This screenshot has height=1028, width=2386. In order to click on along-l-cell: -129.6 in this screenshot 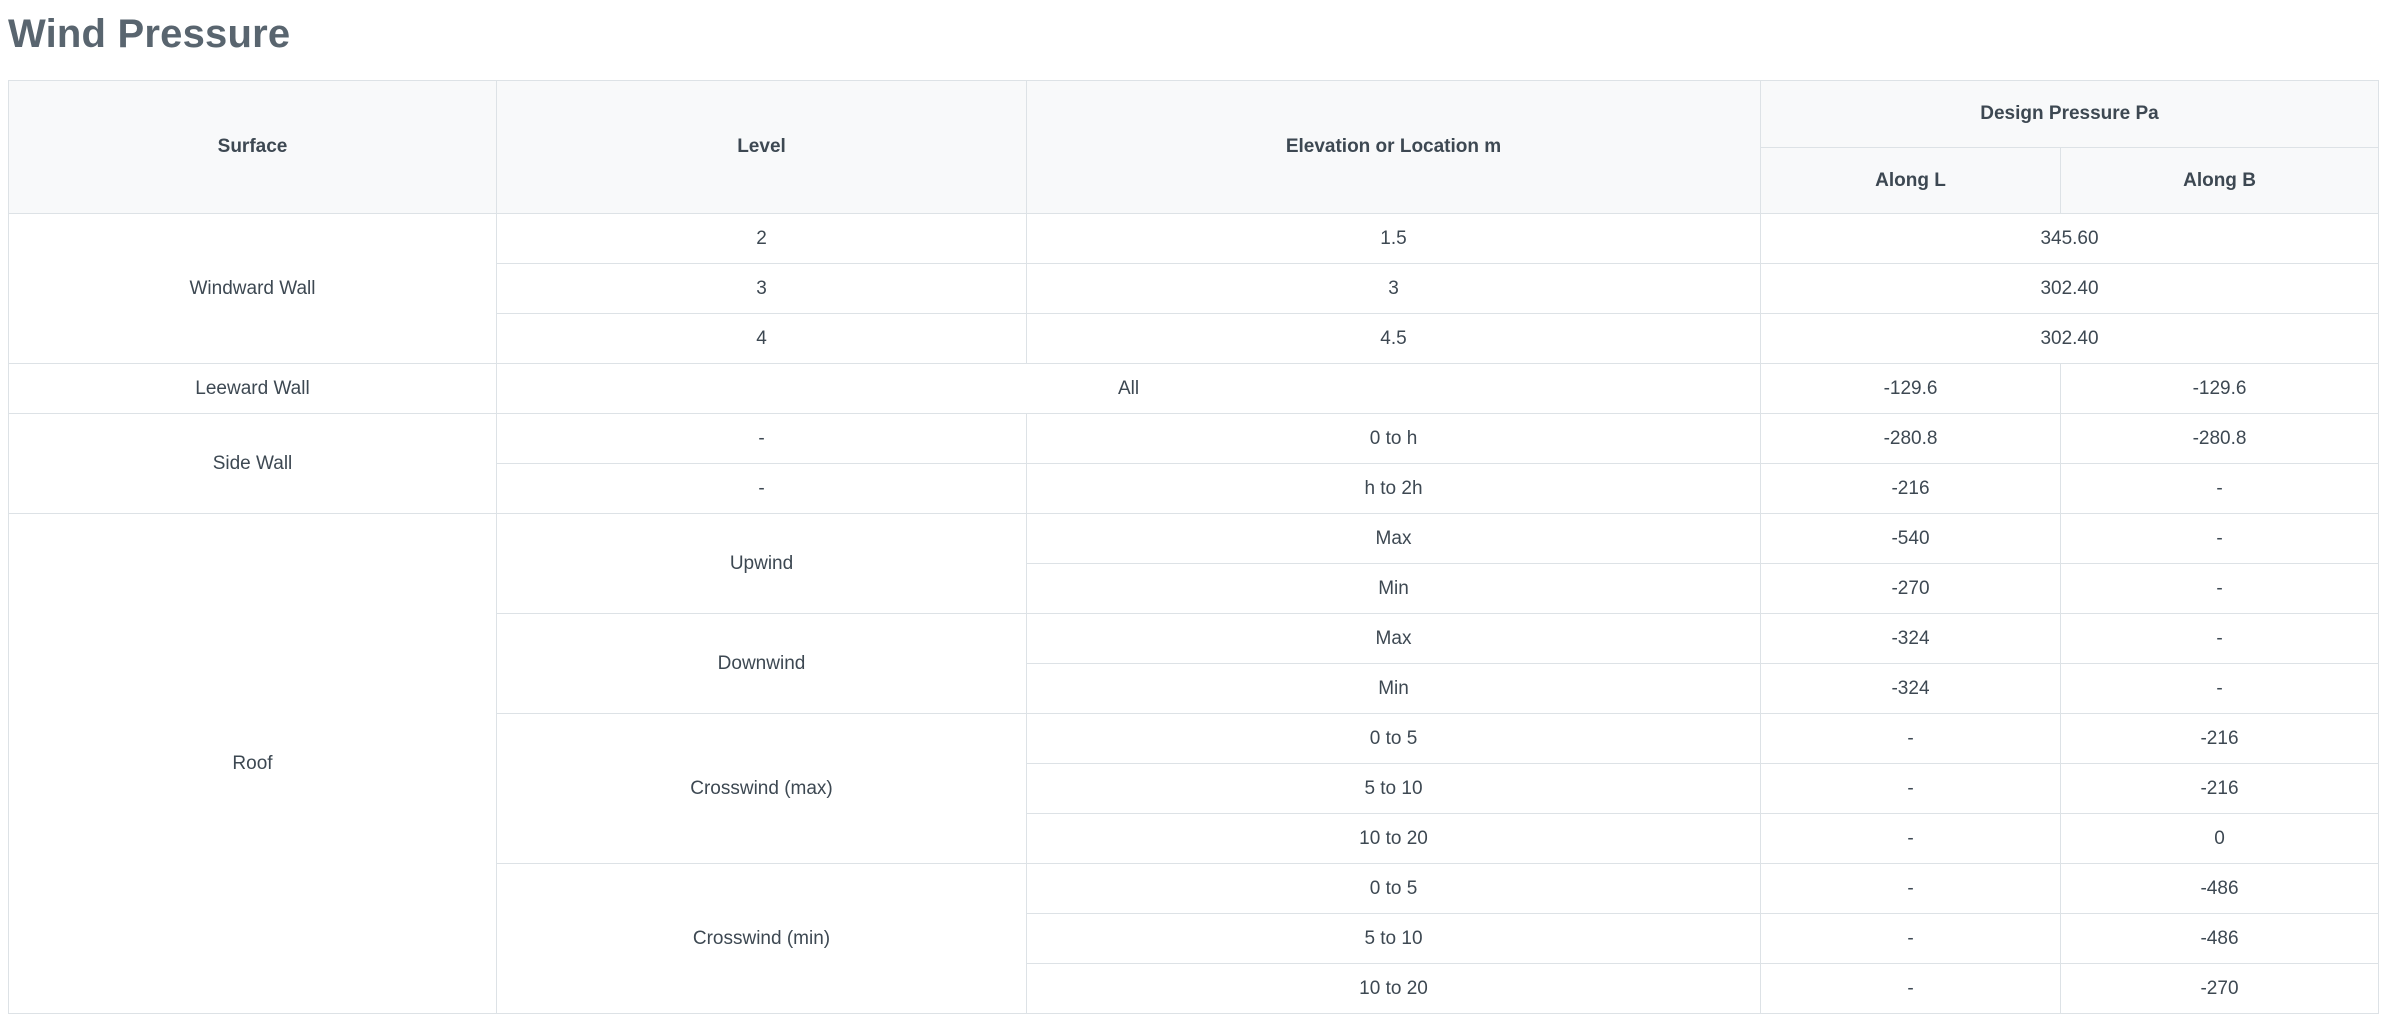, I will do `click(1910, 388)`.